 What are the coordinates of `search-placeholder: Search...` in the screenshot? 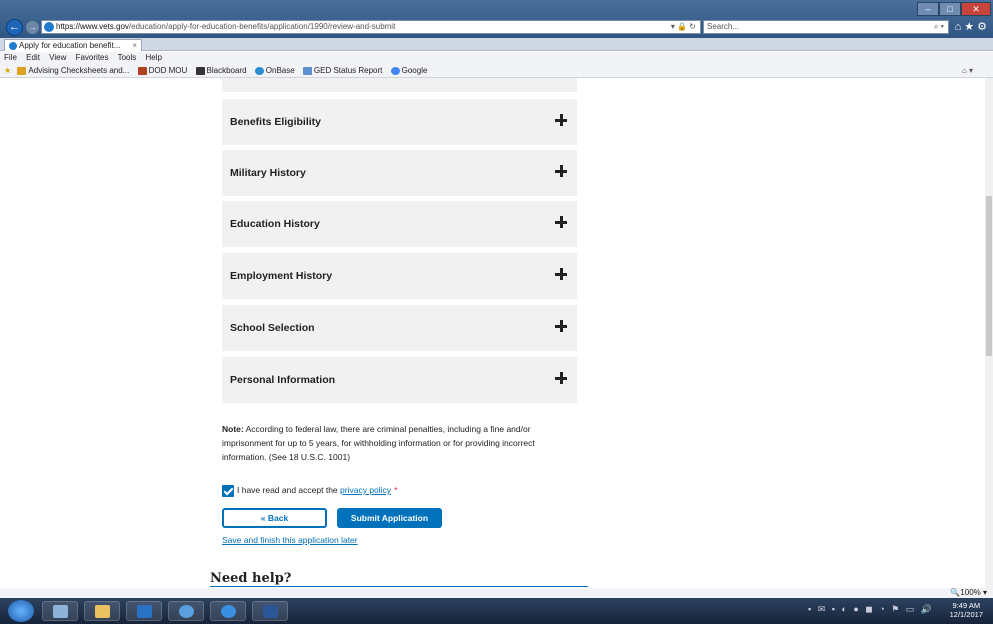 It's located at (723, 26).